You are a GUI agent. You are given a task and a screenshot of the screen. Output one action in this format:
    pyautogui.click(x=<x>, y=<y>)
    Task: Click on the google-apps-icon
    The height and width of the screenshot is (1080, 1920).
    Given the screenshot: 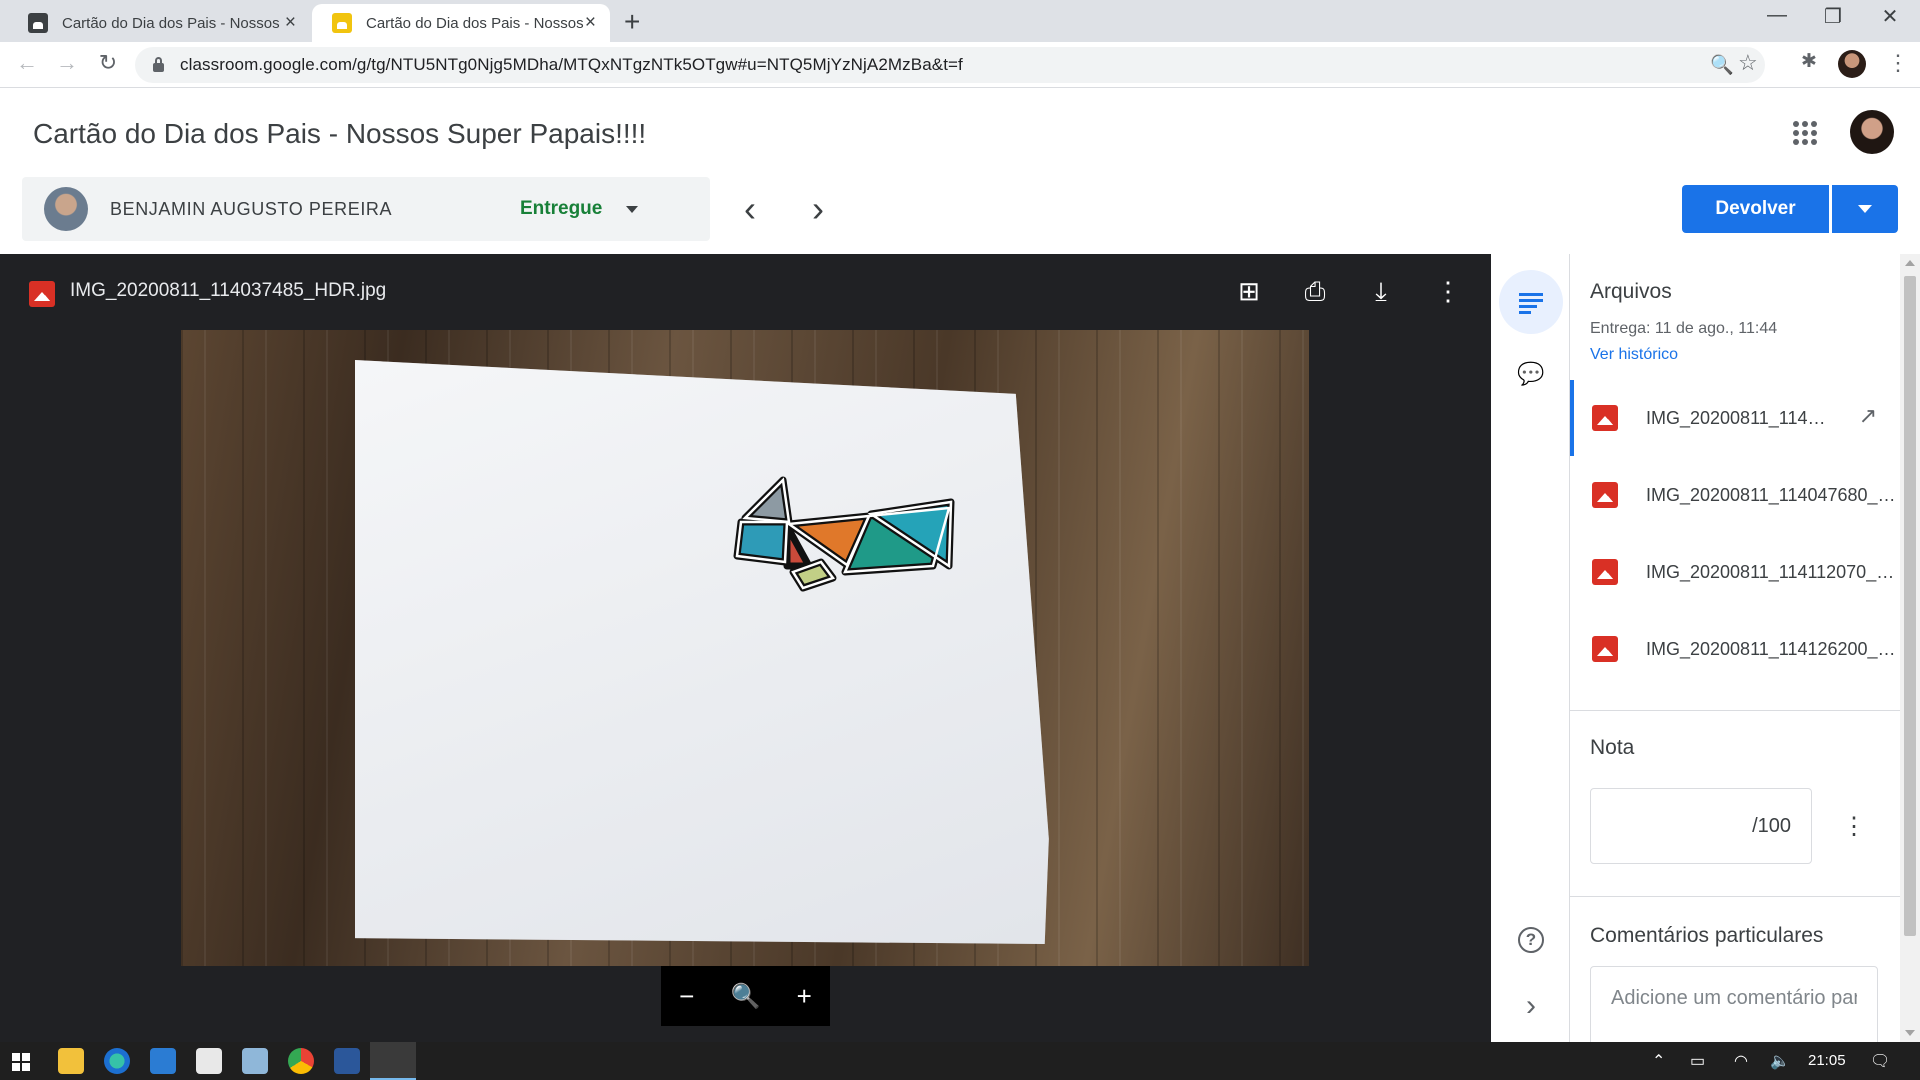 What is the action you would take?
    pyautogui.click(x=1805, y=133)
    